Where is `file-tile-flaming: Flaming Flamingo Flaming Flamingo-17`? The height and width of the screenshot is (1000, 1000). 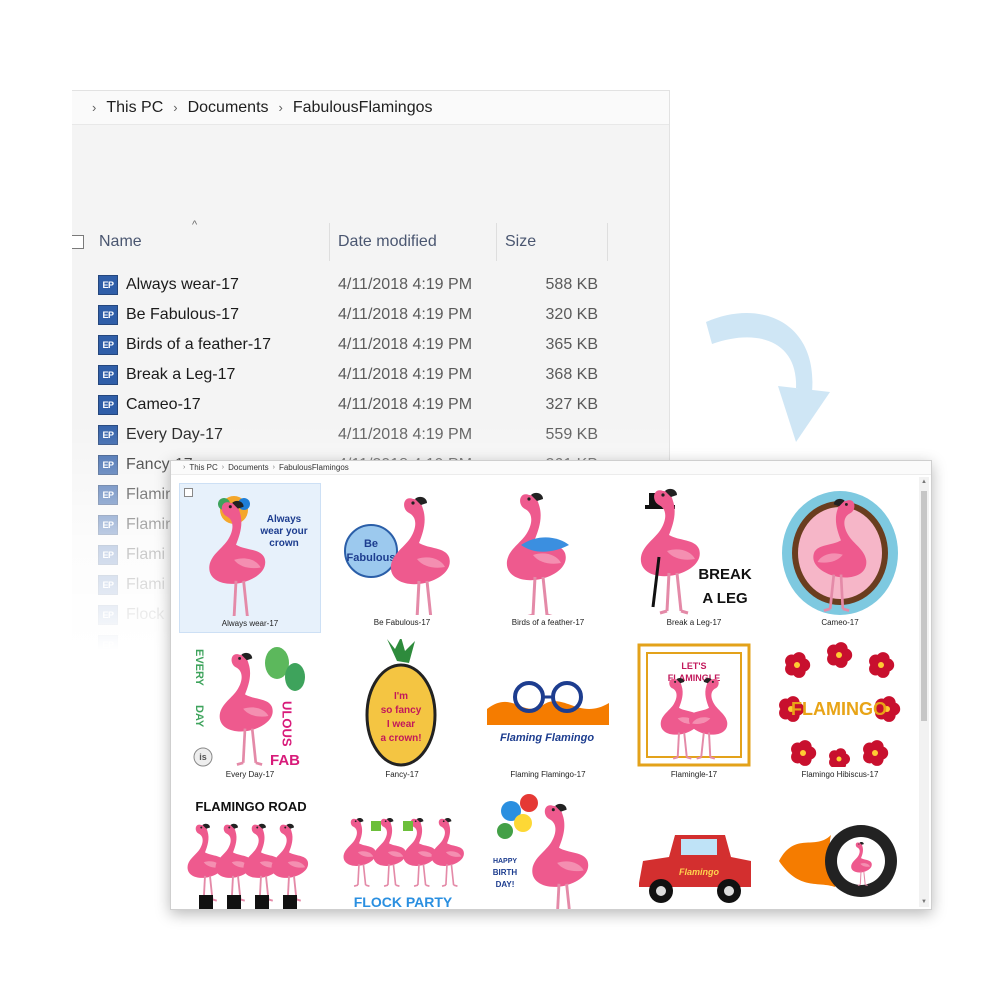 file-tile-flaming: Flaming Flamingo Flaming Flamingo-17 is located at coordinates (548, 710).